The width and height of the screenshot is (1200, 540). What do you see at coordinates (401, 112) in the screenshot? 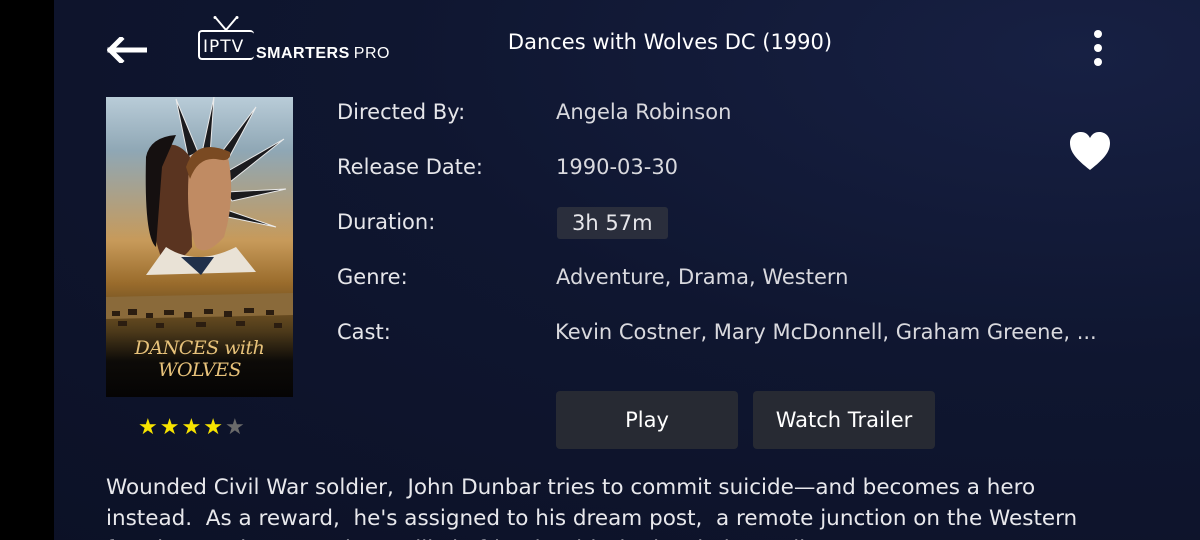
I see `directed-by-label: Directed By:` at bounding box center [401, 112].